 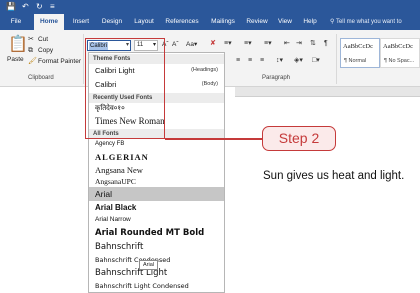 What do you see at coordinates (228, 44) in the screenshot?
I see `bullets-icon: ≡▾` at bounding box center [228, 44].